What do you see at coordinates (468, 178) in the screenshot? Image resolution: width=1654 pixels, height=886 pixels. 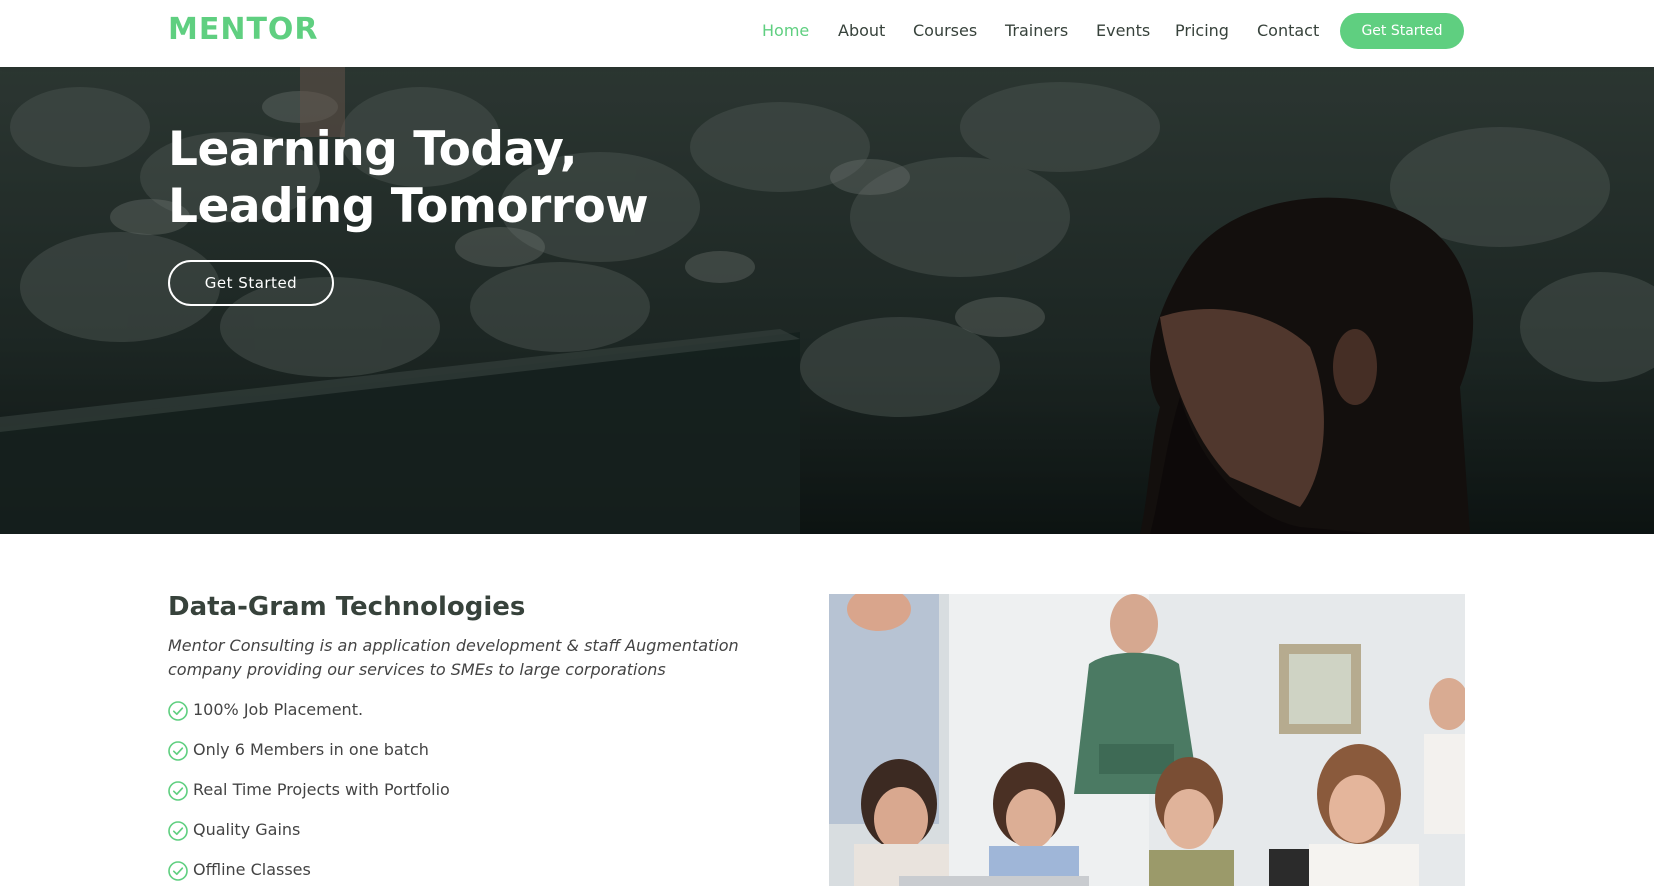 I see `hero-title: Learning Today, Leading Tomorrow` at bounding box center [468, 178].